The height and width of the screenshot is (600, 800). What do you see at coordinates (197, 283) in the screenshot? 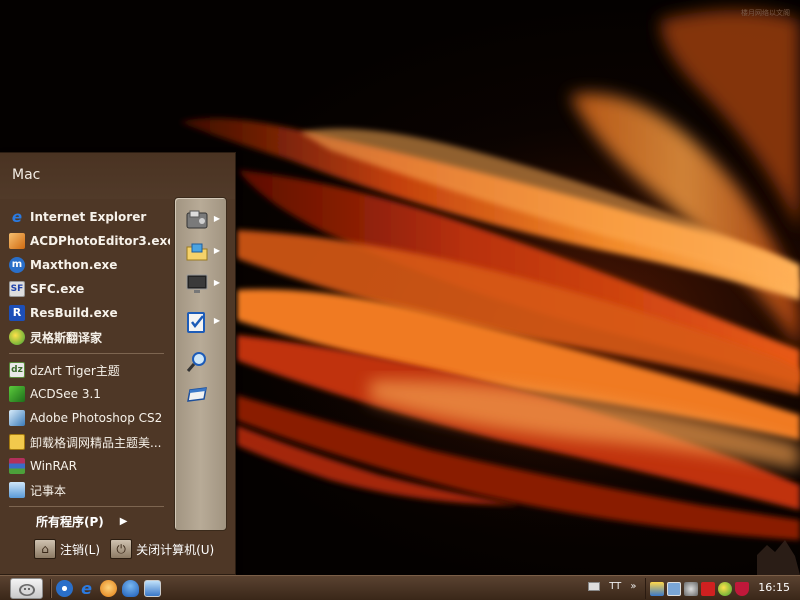
I see `control-panel-monitor-icon` at bounding box center [197, 283].